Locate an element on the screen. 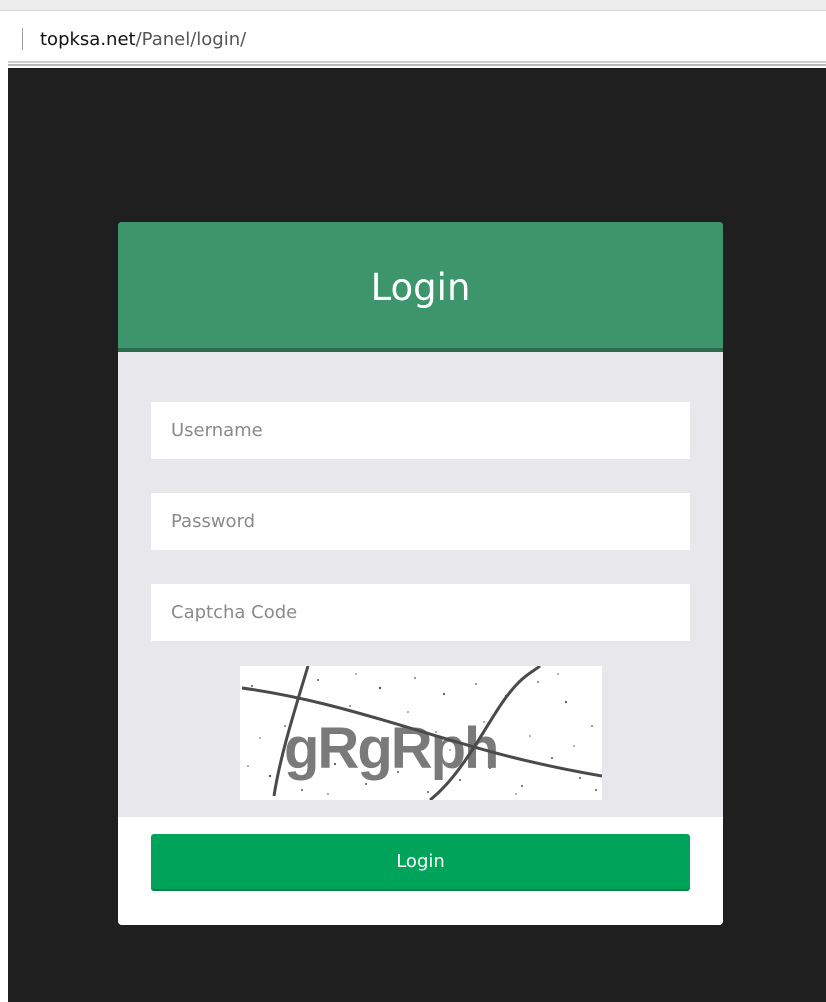 The width and height of the screenshot is (826, 1002). captcha-svg: gRgRph is located at coordinates (421, 733).